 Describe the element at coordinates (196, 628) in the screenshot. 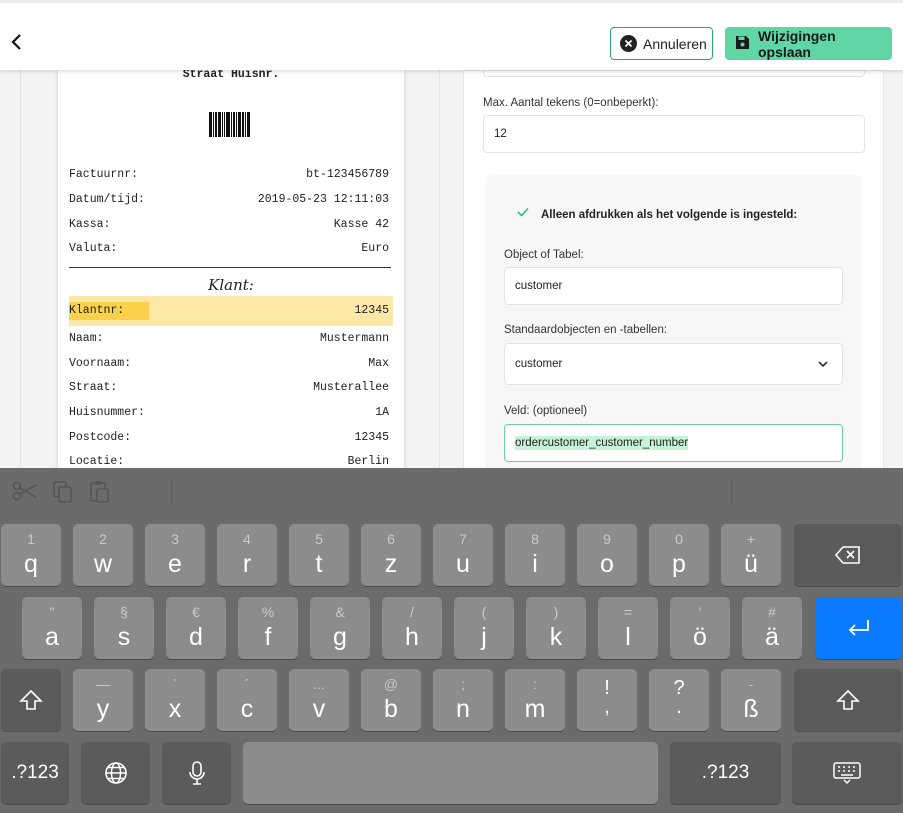

I see `key-d: € d` at that location.